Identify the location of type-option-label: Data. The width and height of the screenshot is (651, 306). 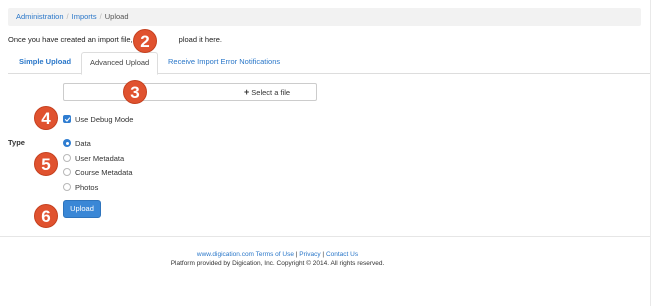
(83, 143).